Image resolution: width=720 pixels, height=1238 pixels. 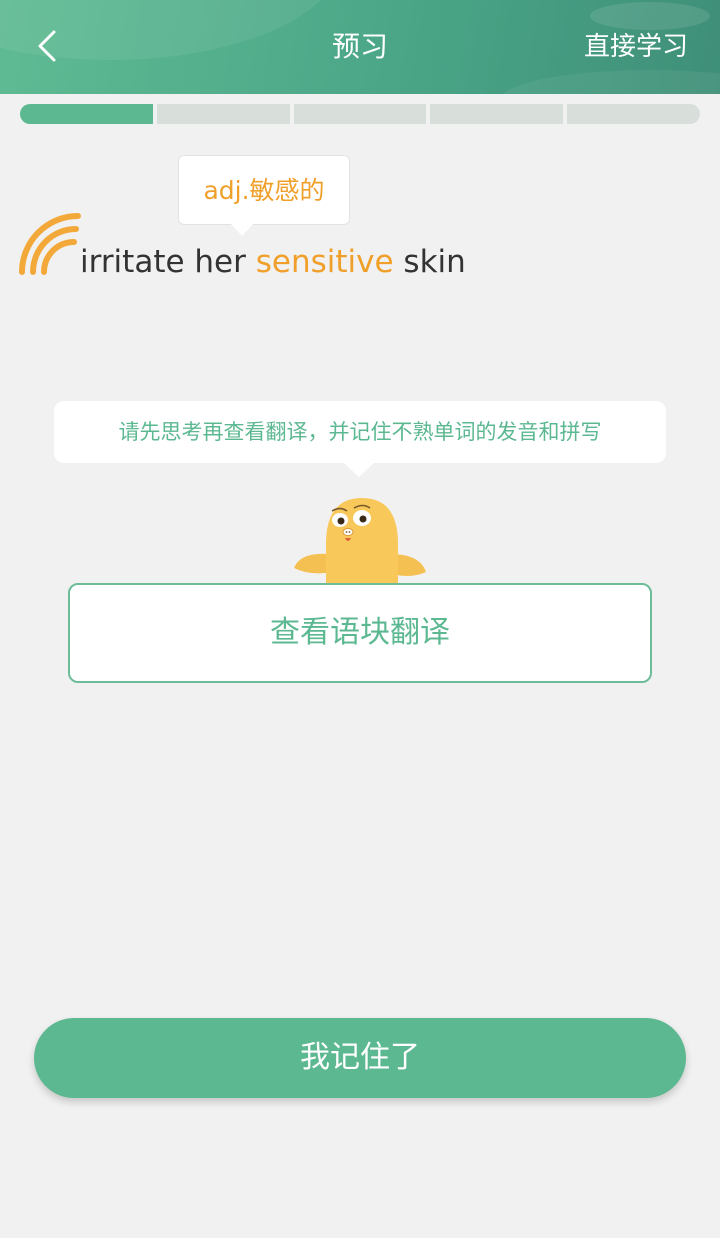 I want to click on highlighted-word: sensitive, so click(x=325, y=262).